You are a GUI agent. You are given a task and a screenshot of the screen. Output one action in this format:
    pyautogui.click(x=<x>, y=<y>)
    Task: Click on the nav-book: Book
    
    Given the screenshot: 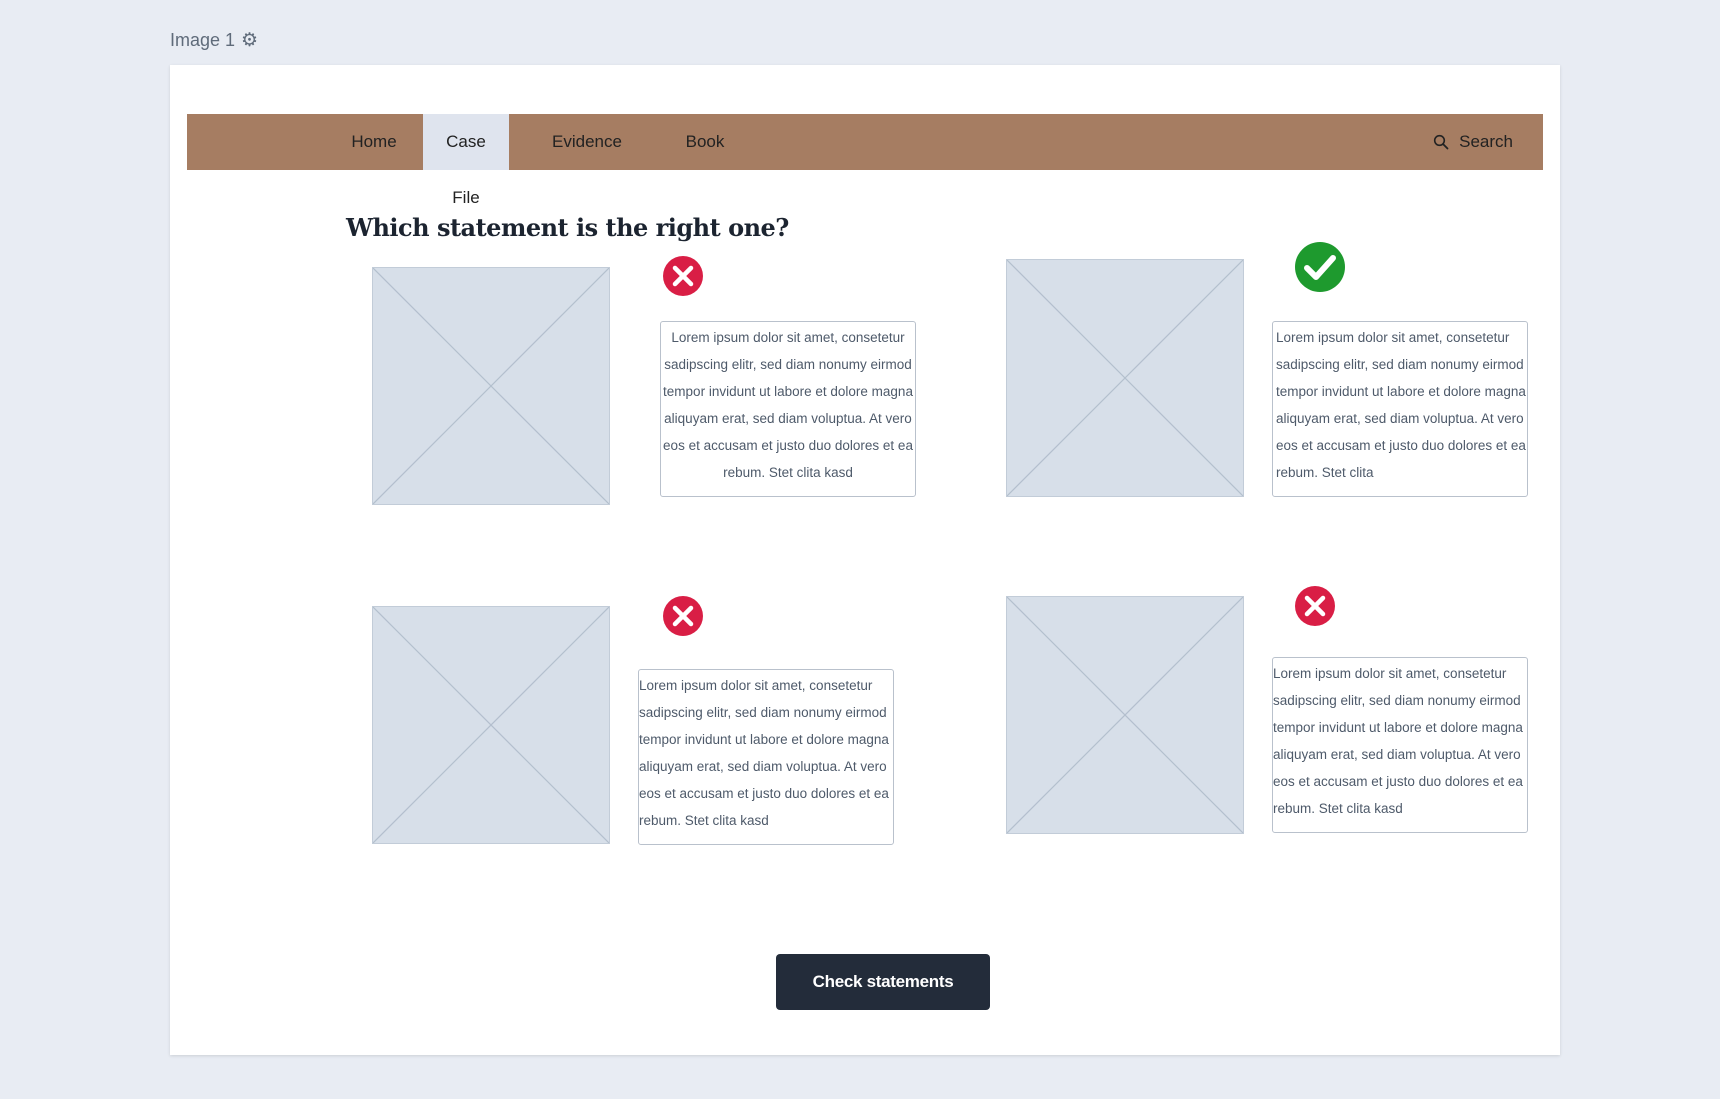 What is the action you would take?
    pyautogui.click(x=705, y=142)
    